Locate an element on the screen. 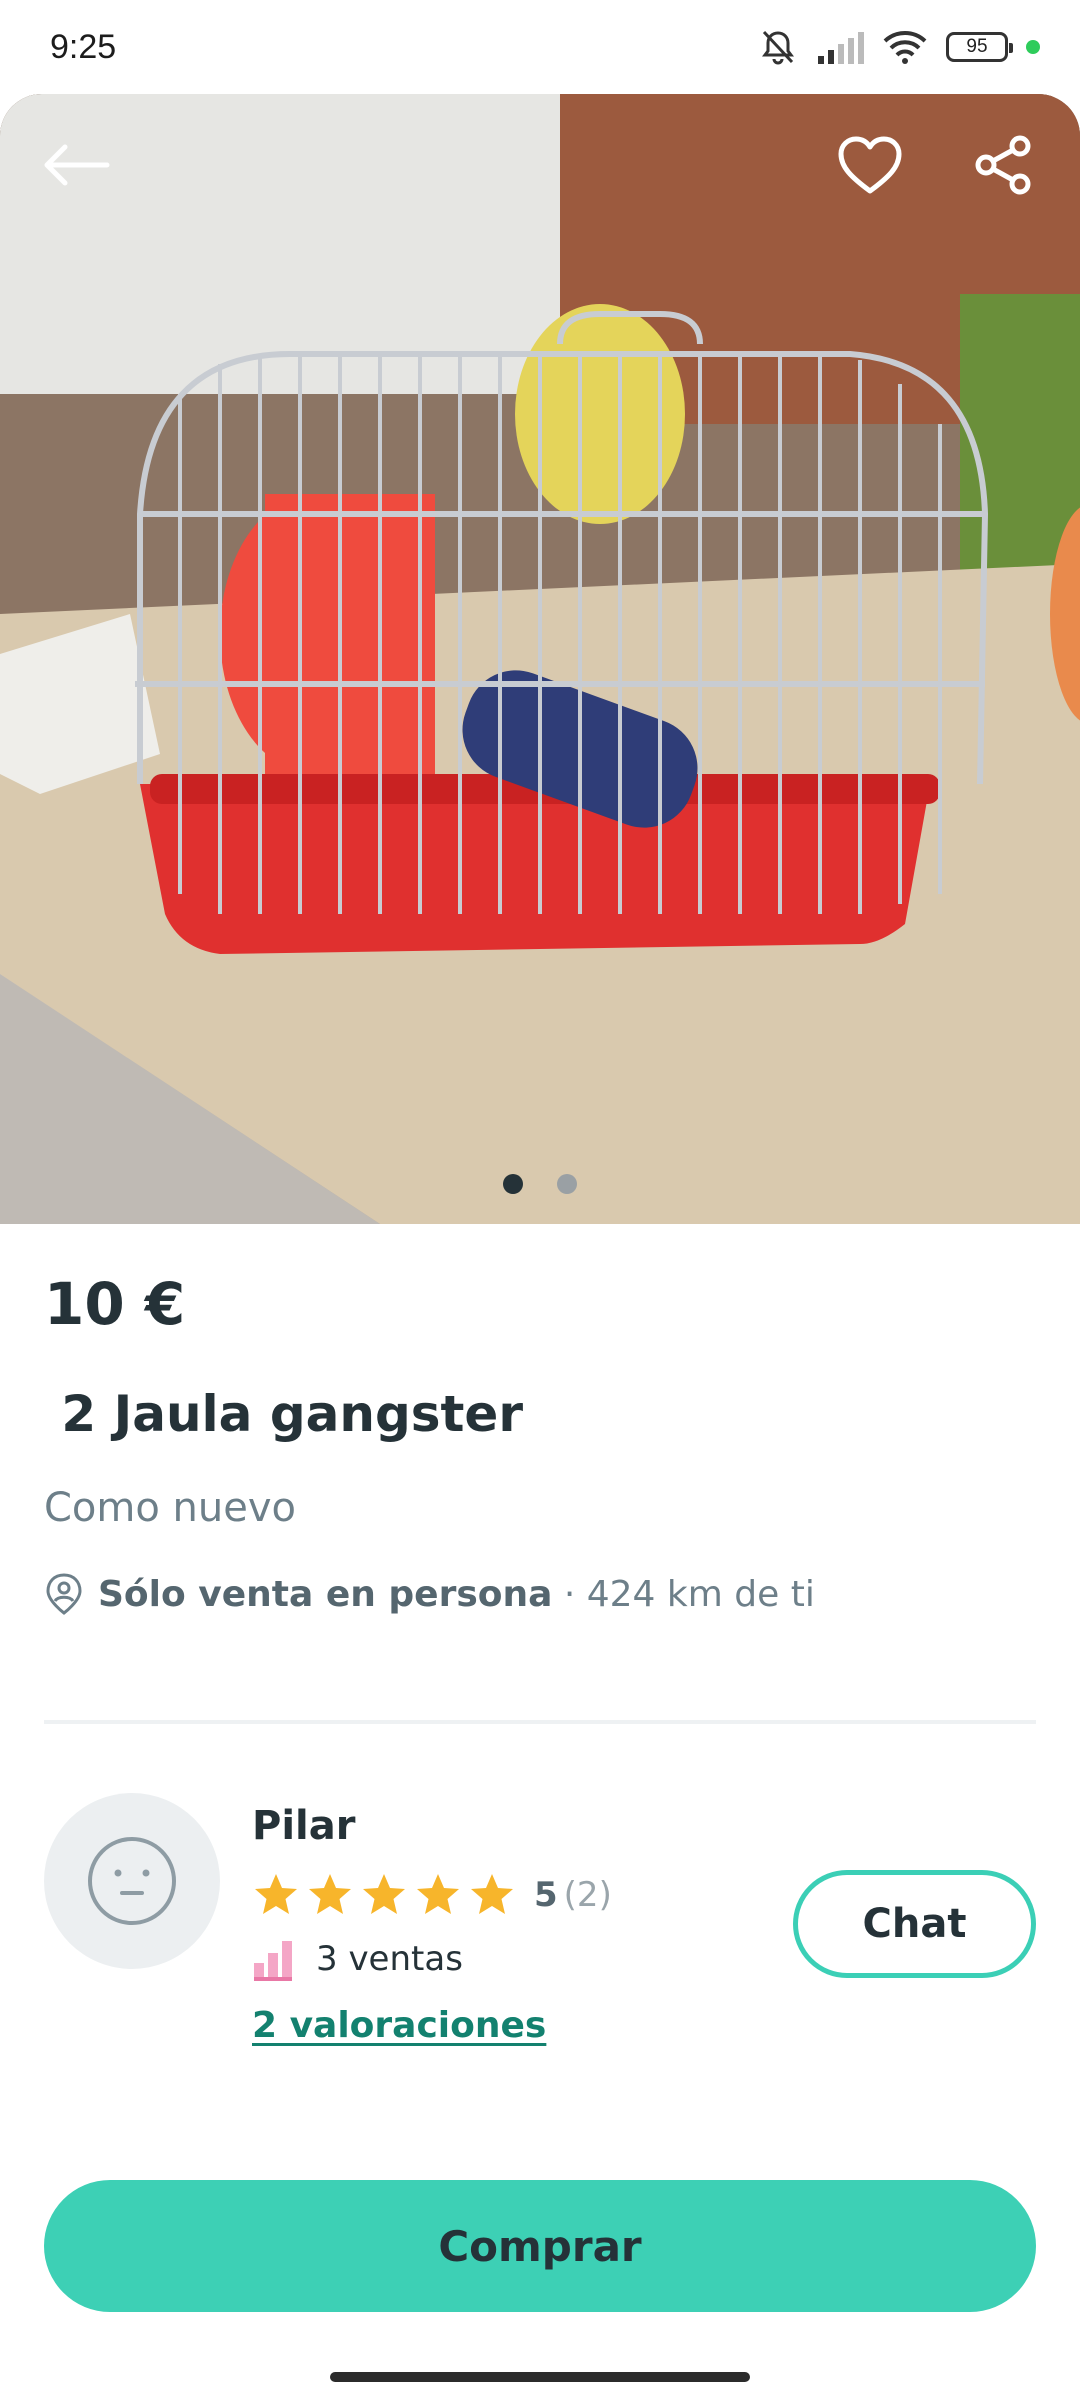  item-price: 10 € is located at coordinates (115, 1304).